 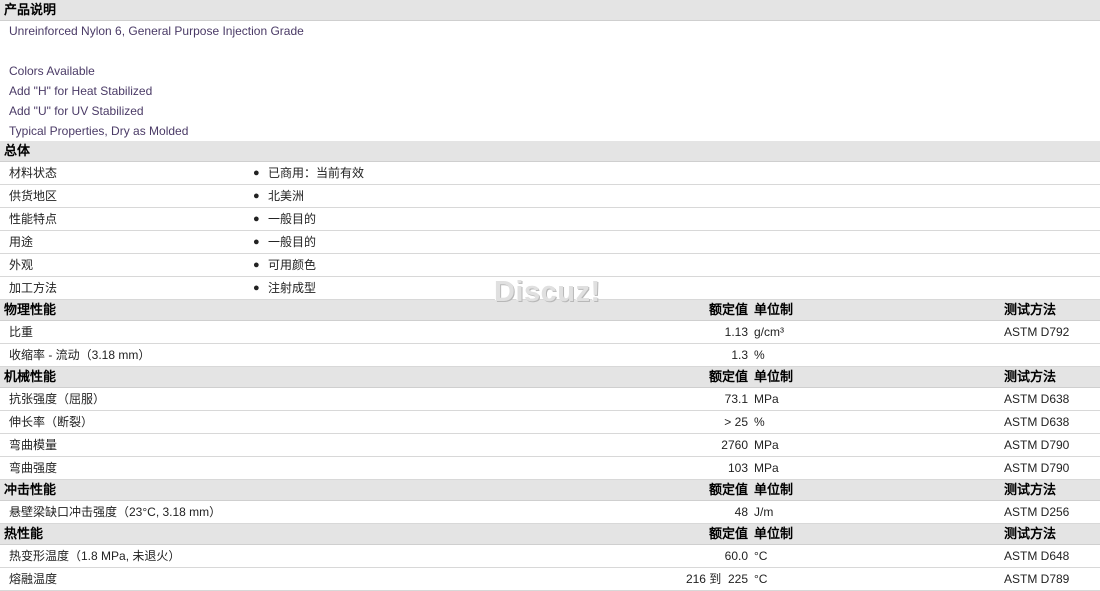 What do you see at coordinates (76, 111) in the screenshot?
I see `description-line: Add "U" for UV Stabilized` at bounding box center [76, 111].